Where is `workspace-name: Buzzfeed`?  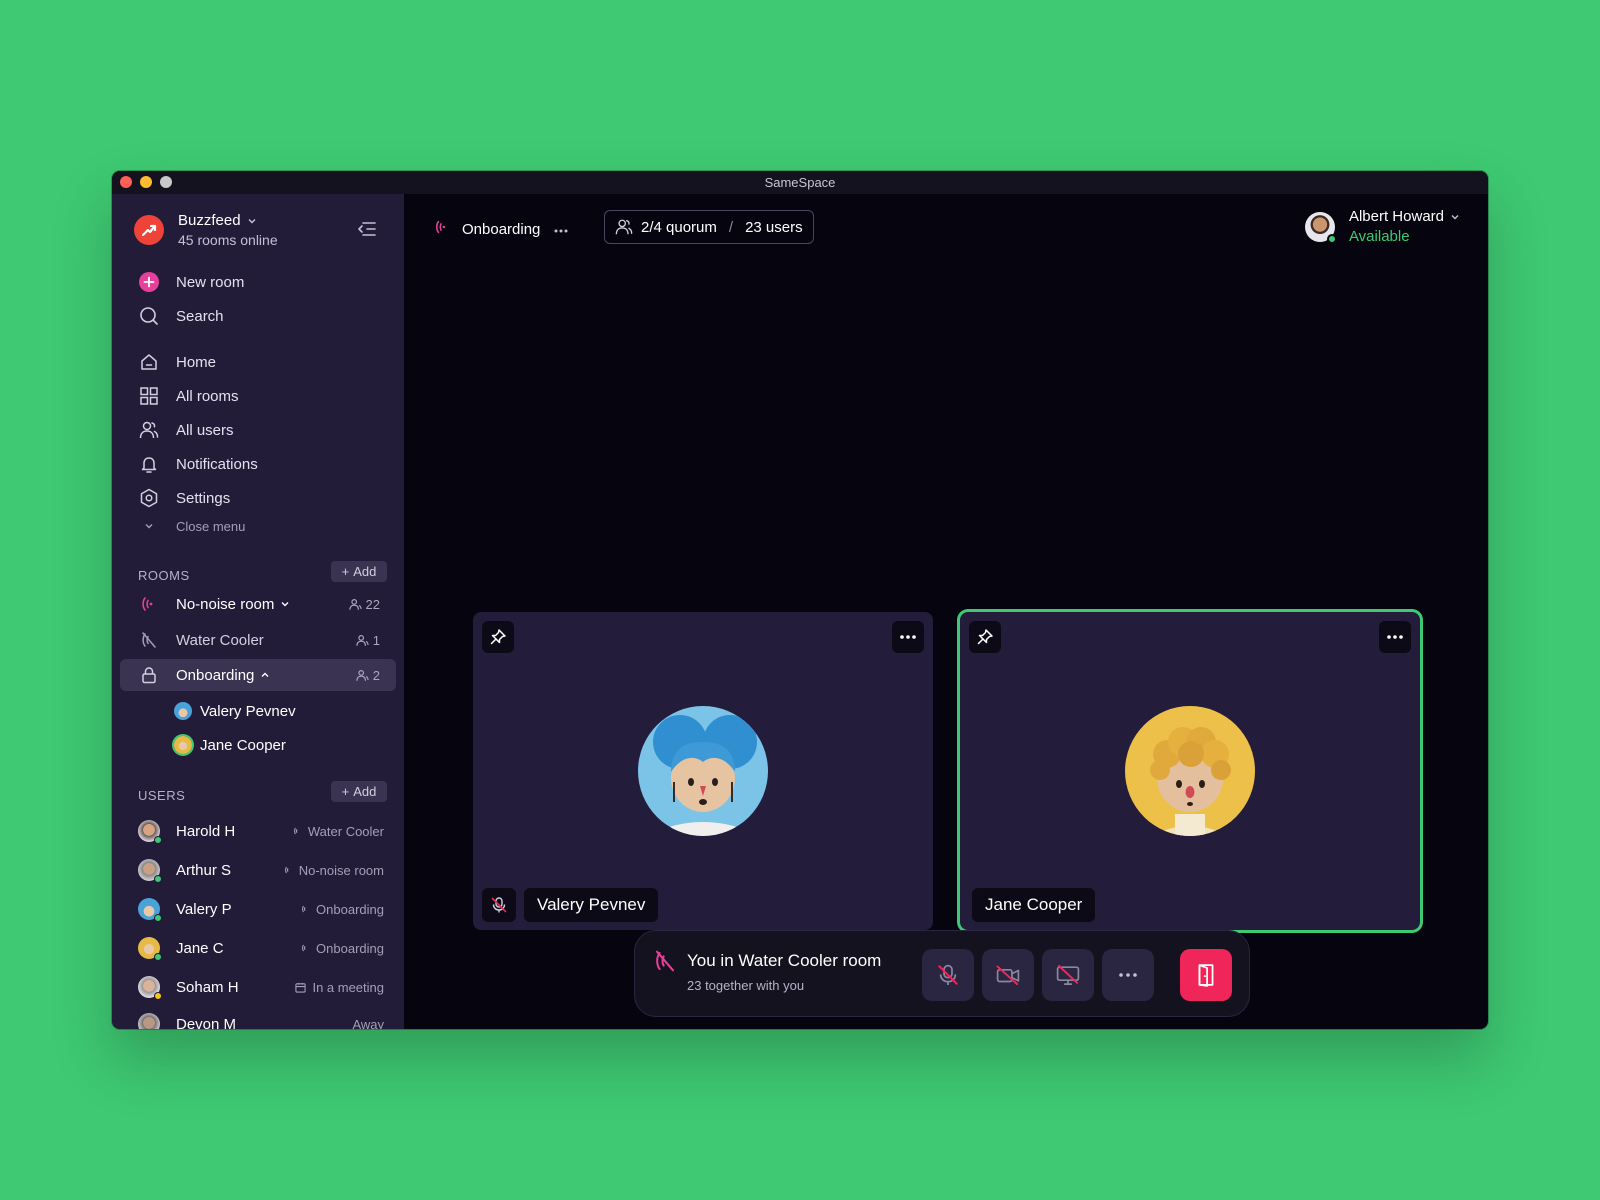
workspace-name: Buzzfeed is located at coordinates (209, 220).